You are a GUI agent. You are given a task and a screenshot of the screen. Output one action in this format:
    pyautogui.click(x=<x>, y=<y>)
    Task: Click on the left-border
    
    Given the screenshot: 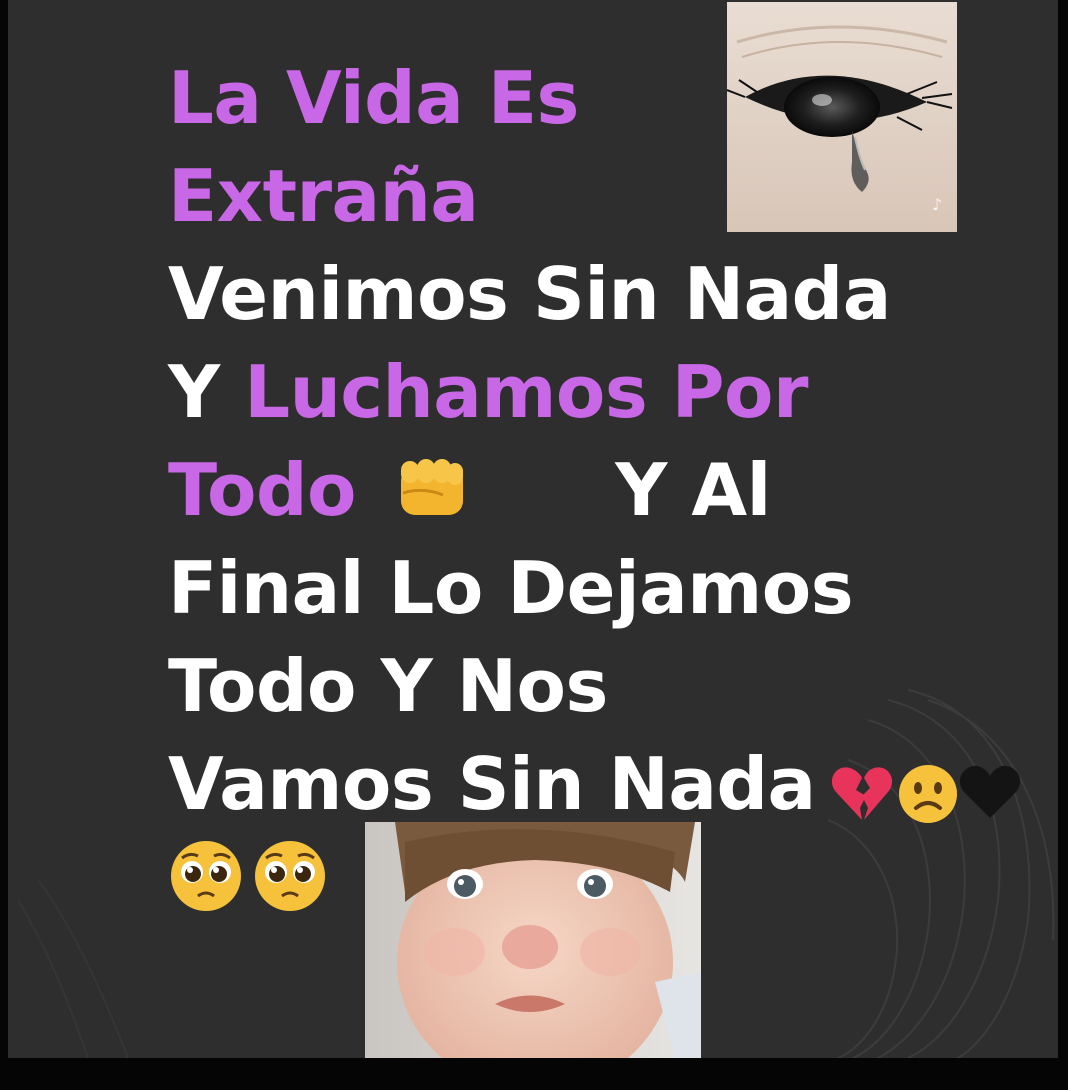 What is the action you would take?
    pyautogui.click(x=4, y=545)
    